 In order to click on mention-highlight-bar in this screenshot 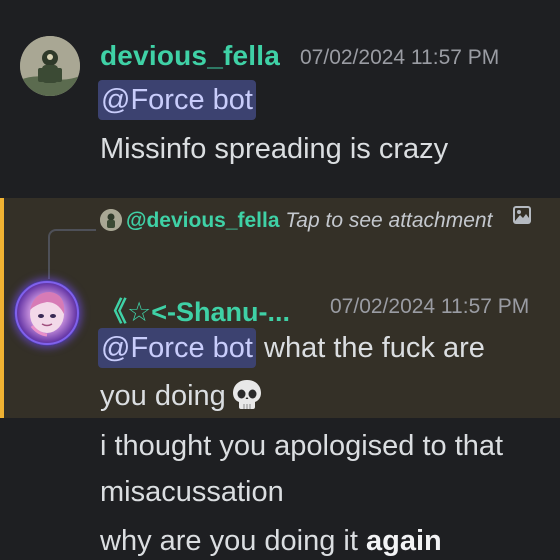, I will do `click(2, 308)`.